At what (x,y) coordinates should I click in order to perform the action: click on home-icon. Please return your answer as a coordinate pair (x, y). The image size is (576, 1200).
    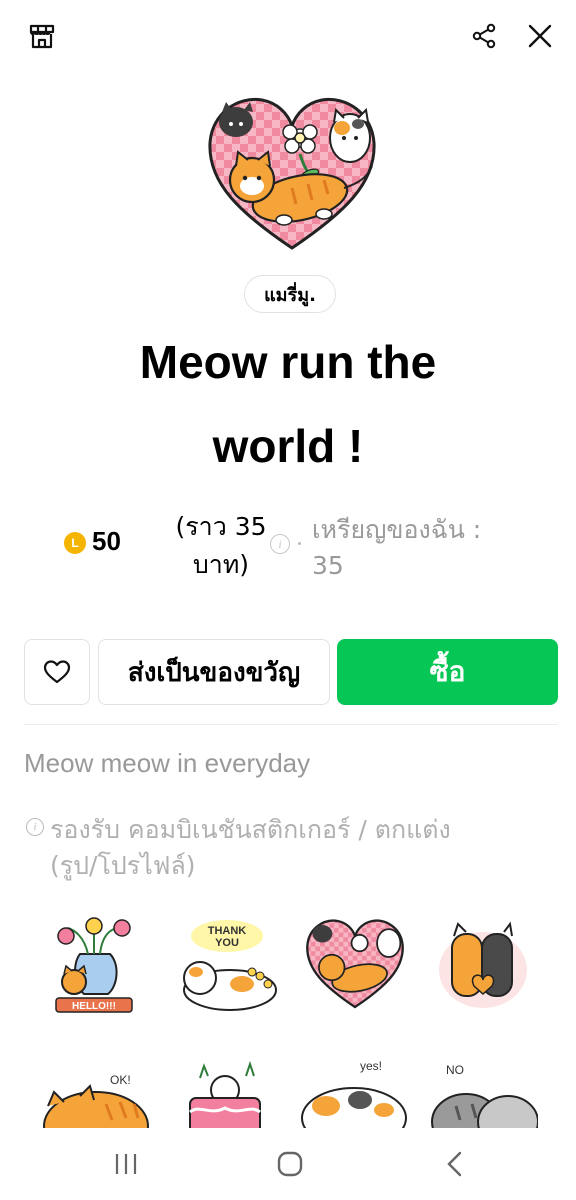
    Looking at the image, I should click on (290, 1164).